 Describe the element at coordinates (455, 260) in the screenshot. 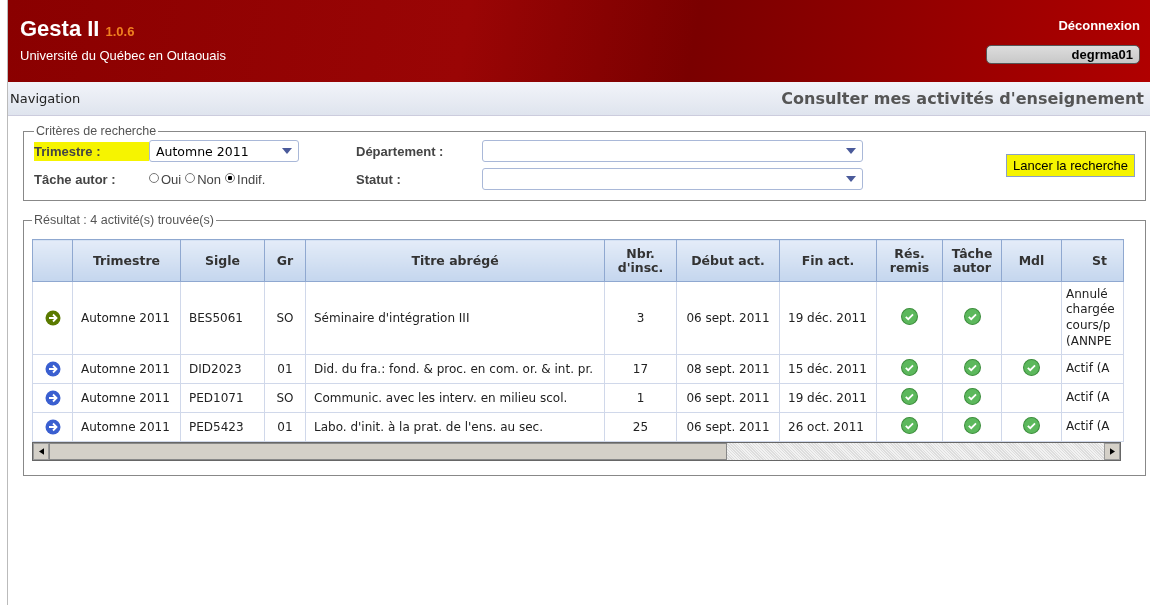

I see `column-header: Titre abrégé` at that location.